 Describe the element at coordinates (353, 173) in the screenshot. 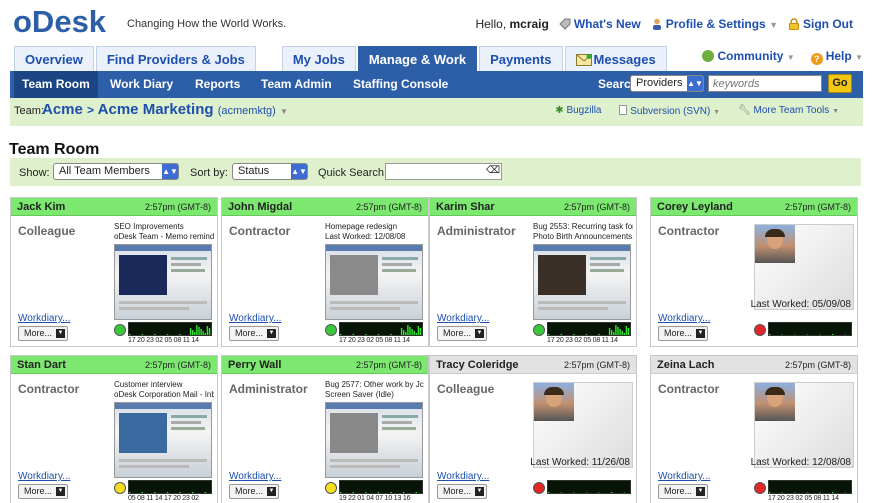

I see `quick-search-label: Quick Search:` at that location.